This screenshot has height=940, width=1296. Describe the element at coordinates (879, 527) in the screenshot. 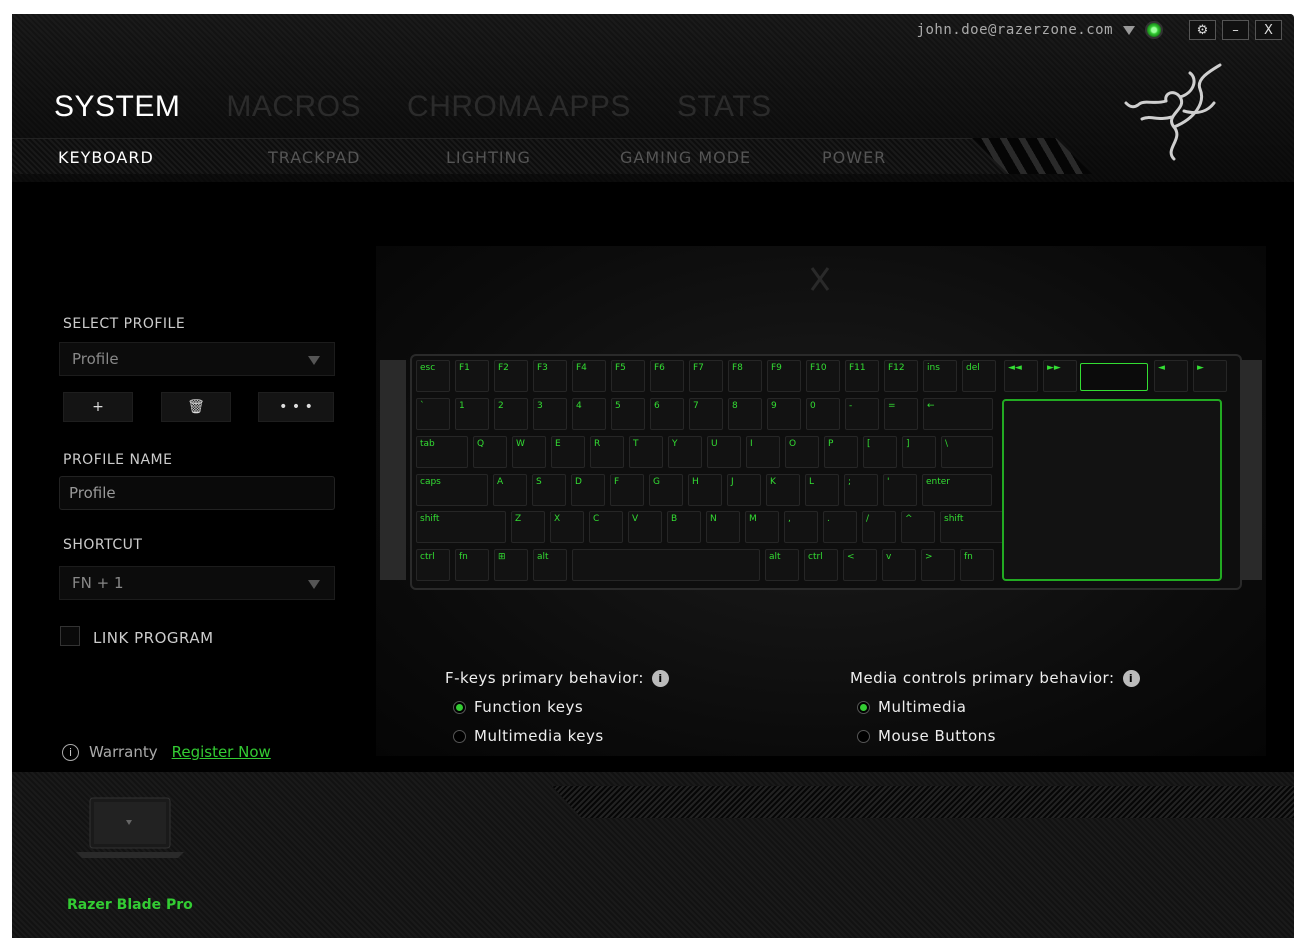

I see `keyboard-key: /` at that location.